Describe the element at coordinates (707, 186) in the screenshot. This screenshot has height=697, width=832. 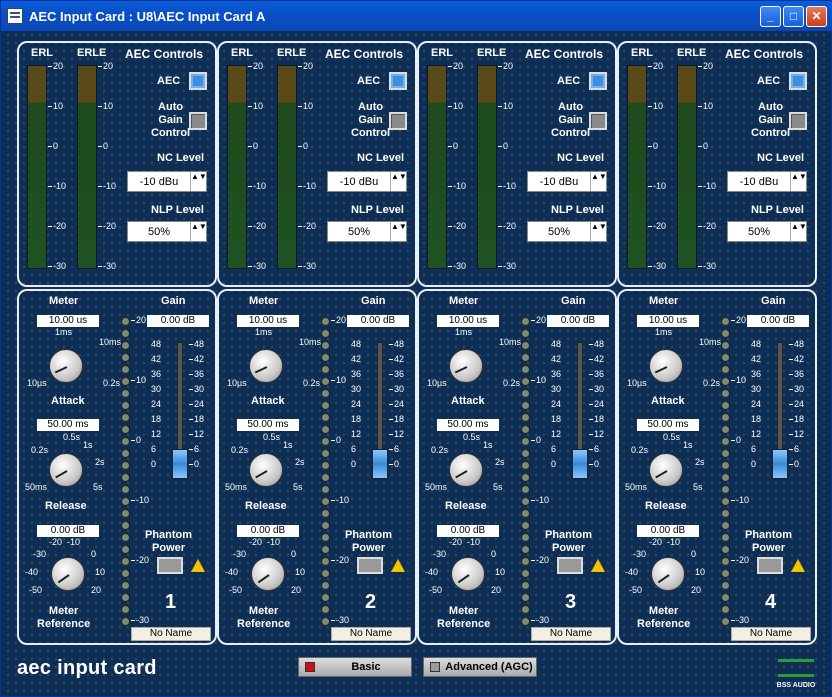
I see `erle-scale-tick: -10` at that location.